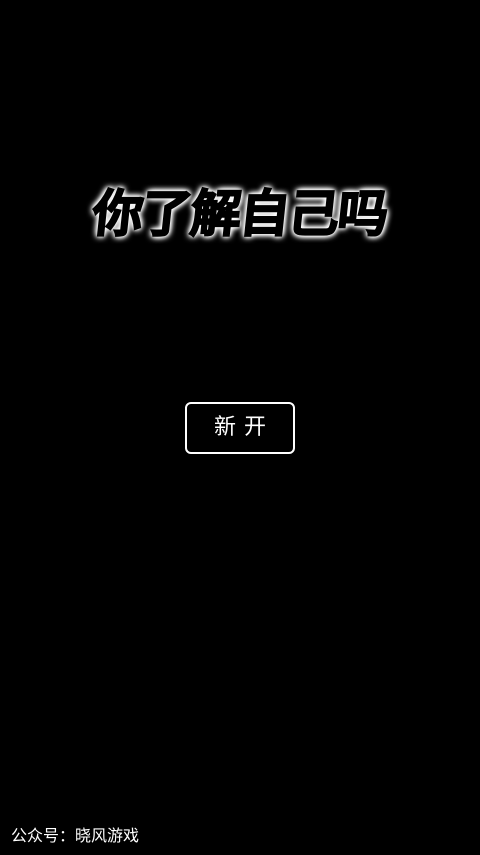 This screenshot has height=855, width=480. I want to click on game-title: 你了解自己吗, so click(240, 214).